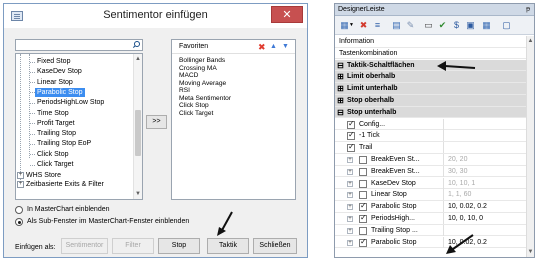  Describe the element at coordinates (90, 210) in the screenshot. I see `radio-masterchart: In MasterChart einblenden` at that location.